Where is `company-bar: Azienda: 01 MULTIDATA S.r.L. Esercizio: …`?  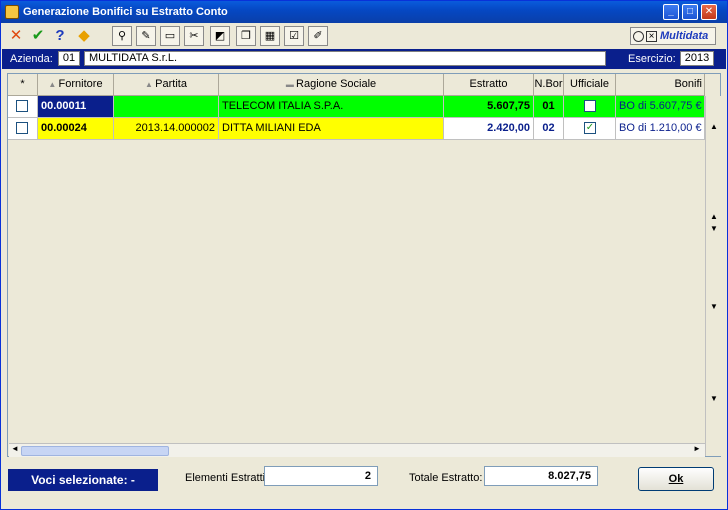 company-bar: Azienda: 01 MULTIDATA S.r.L. Esercizio: … is located at coordinates (364, 59).